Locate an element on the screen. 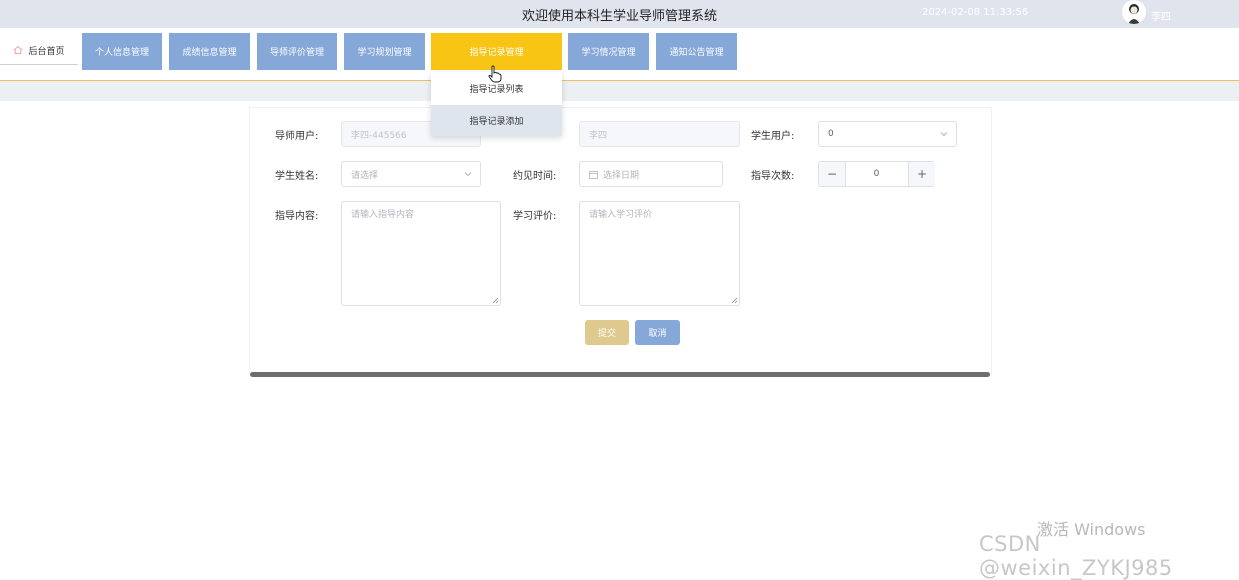 This screenshot has height=580, width=1239. nav-study-plan: 学习规划管理 is located at coordinates (384, 51).